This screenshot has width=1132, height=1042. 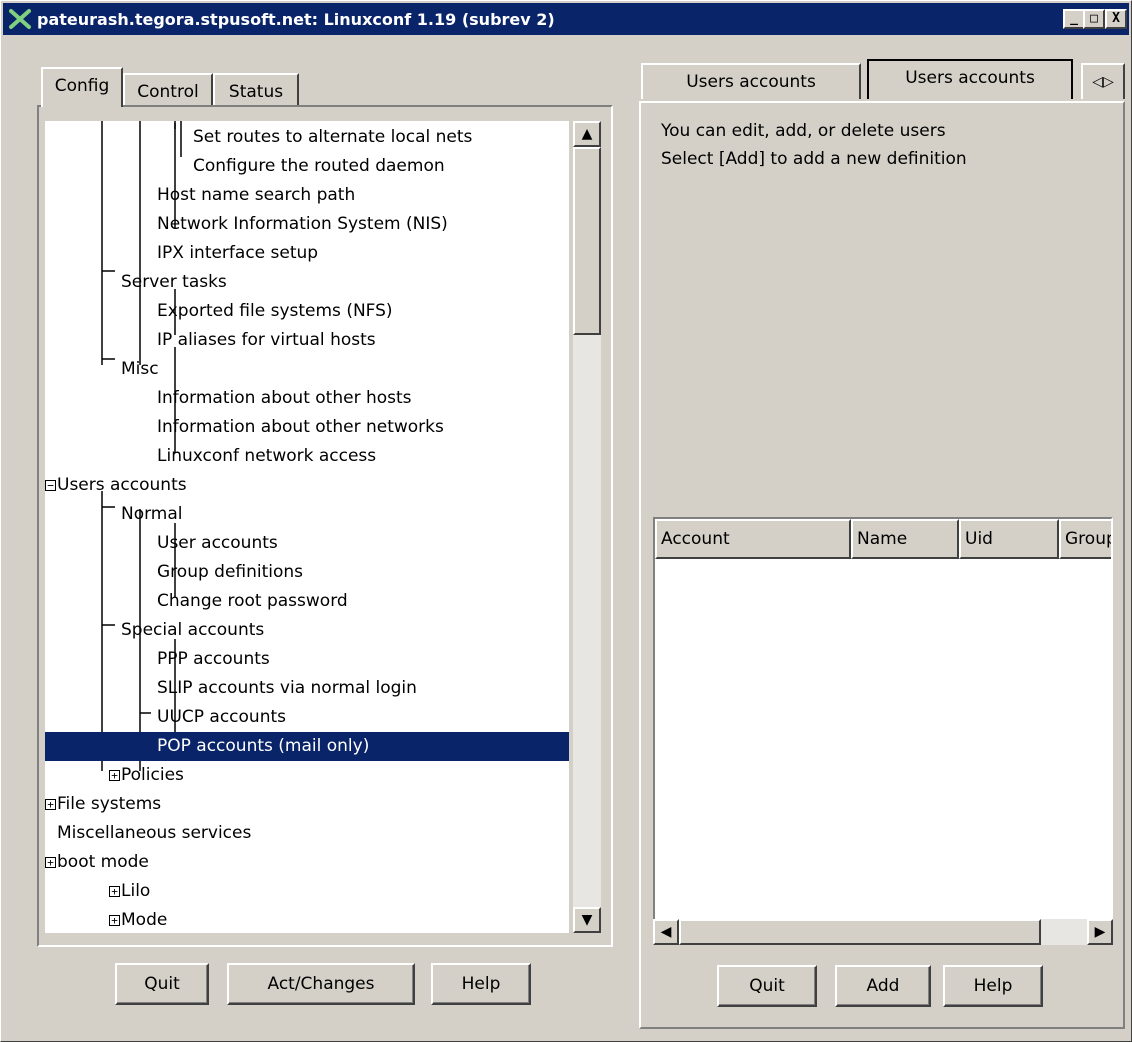 What do you see at coordinates (767, 986) in the screenshot?
I see `quit-button-right: Quit` at bounding box center [767, 986].